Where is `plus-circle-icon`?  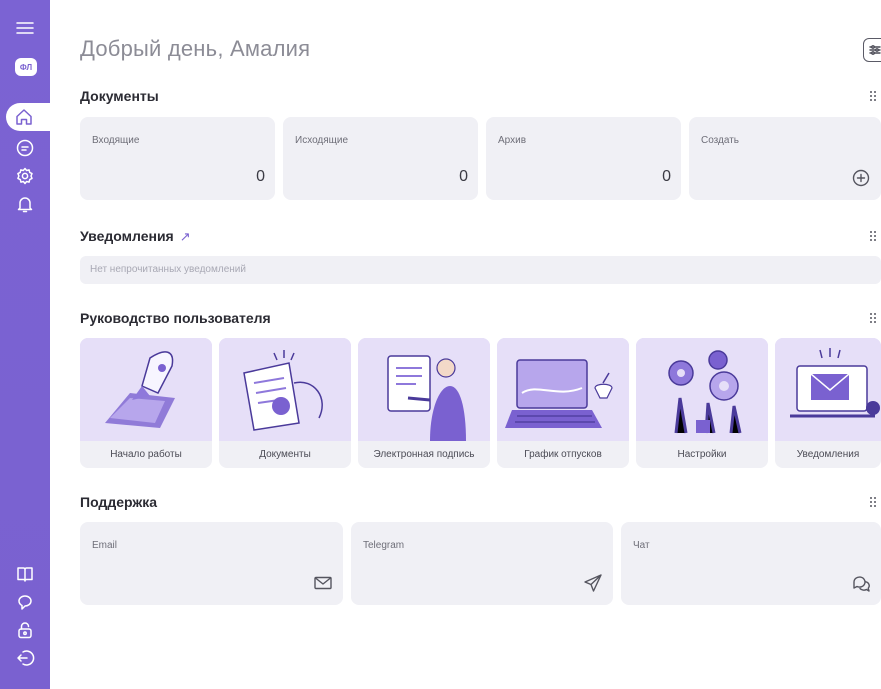
plus-circle-icon is located at coordinates (861, 178).